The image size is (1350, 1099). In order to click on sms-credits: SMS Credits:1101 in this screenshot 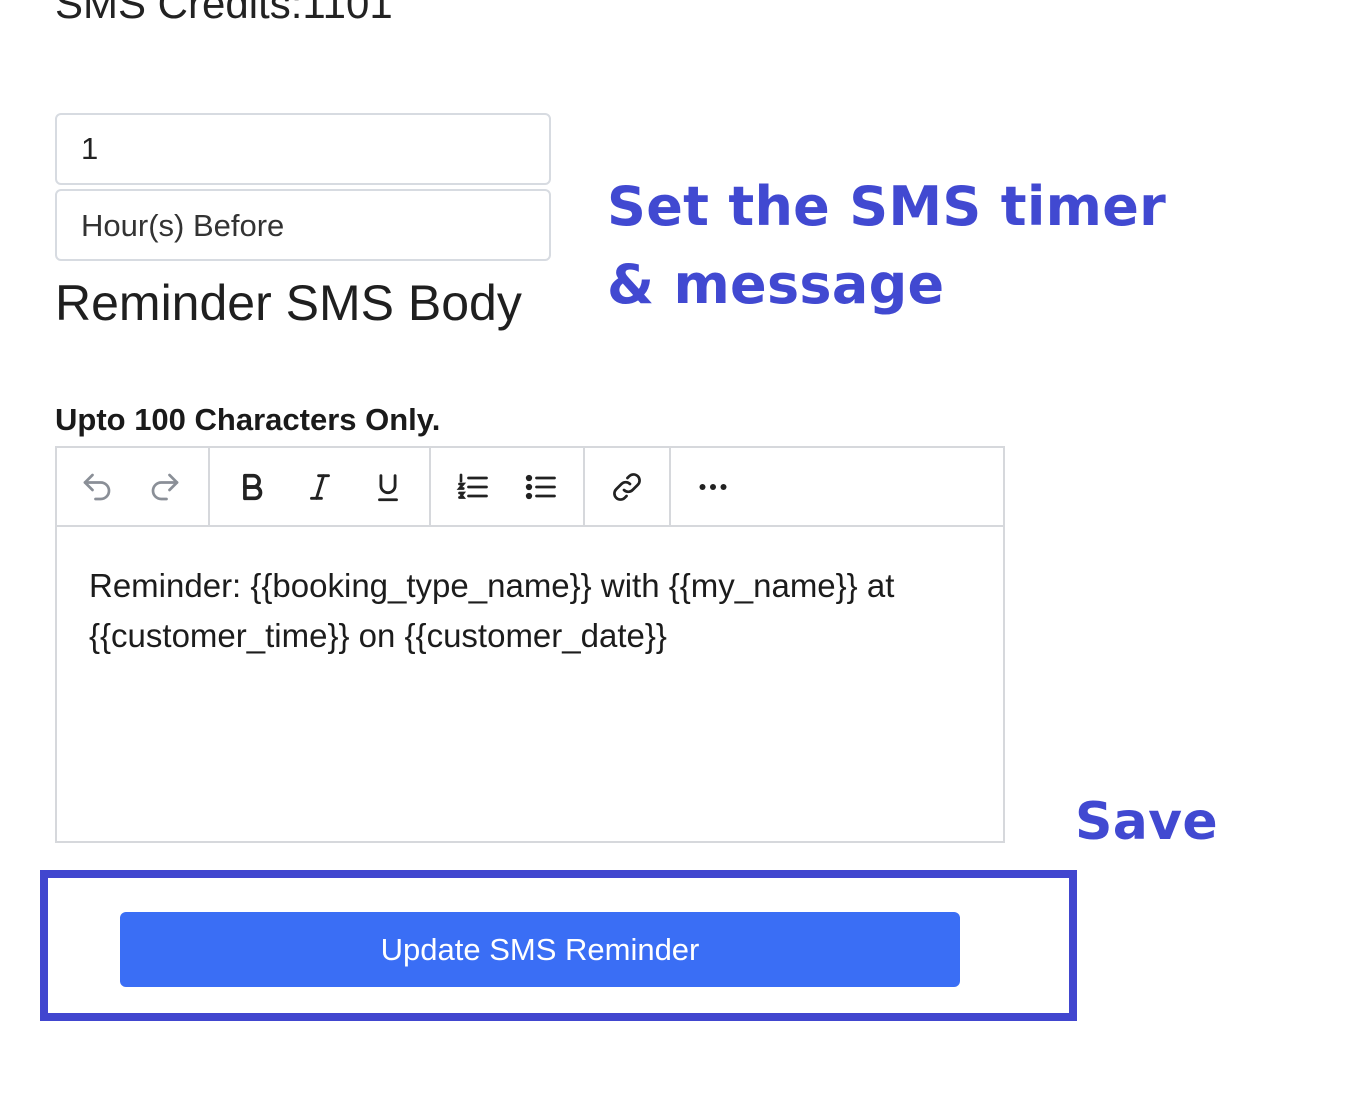, I will do `click(224, 13)`.